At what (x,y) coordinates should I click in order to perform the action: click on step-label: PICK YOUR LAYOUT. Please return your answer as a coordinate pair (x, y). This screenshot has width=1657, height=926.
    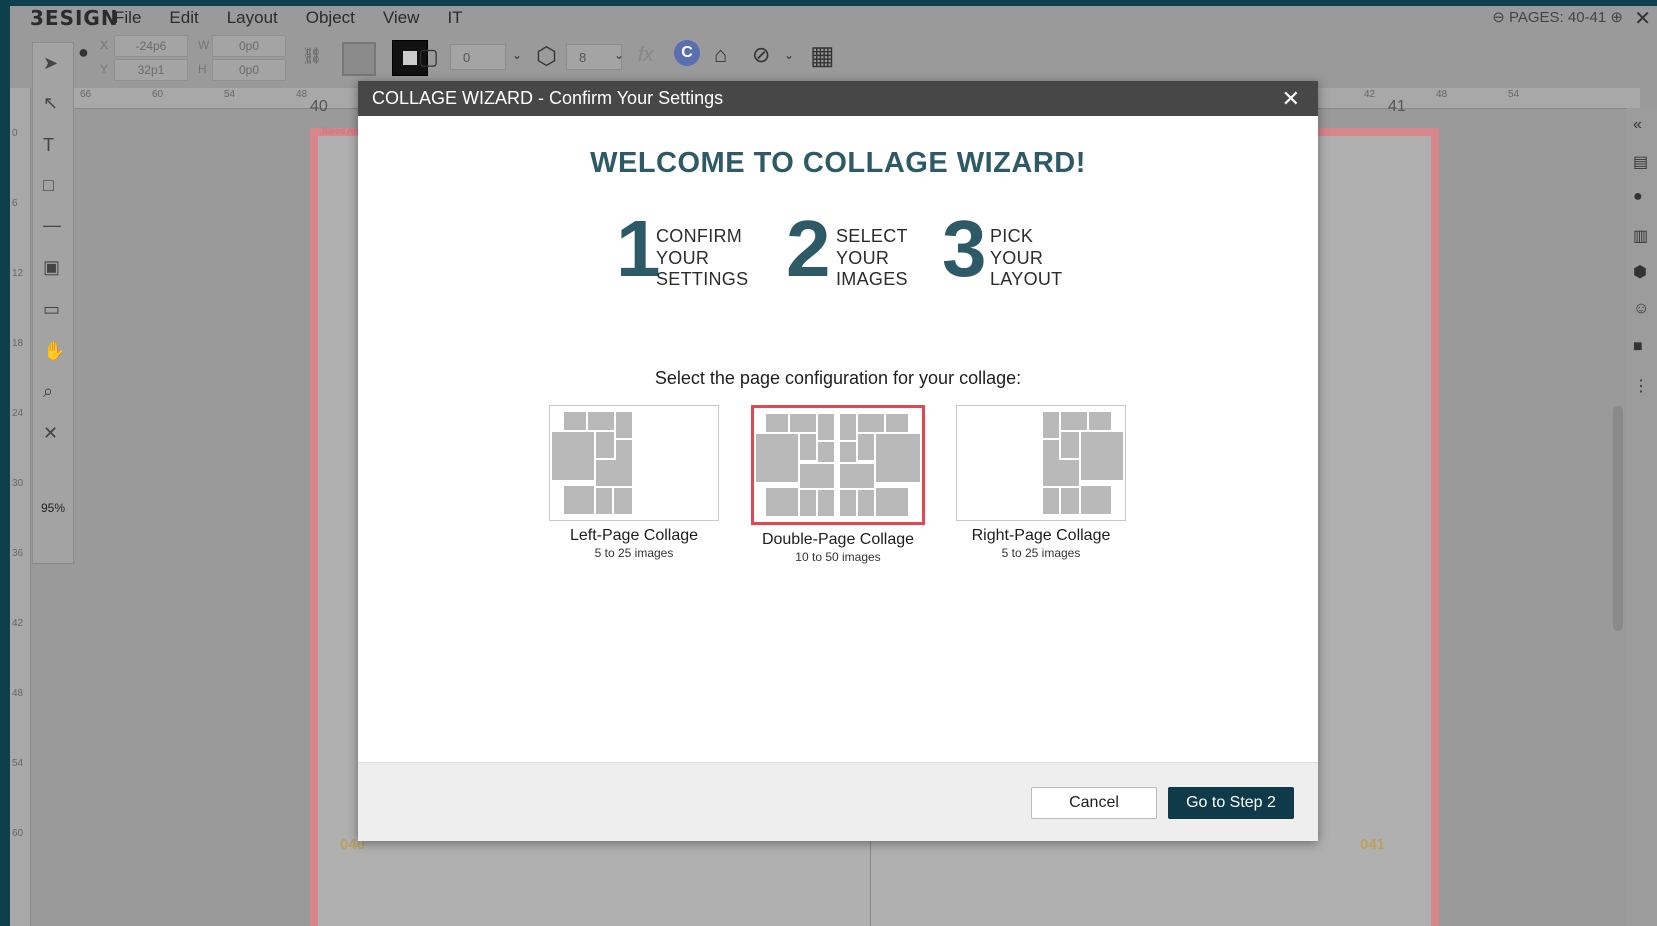
    Looking at the image, I should click on (1026, 258).